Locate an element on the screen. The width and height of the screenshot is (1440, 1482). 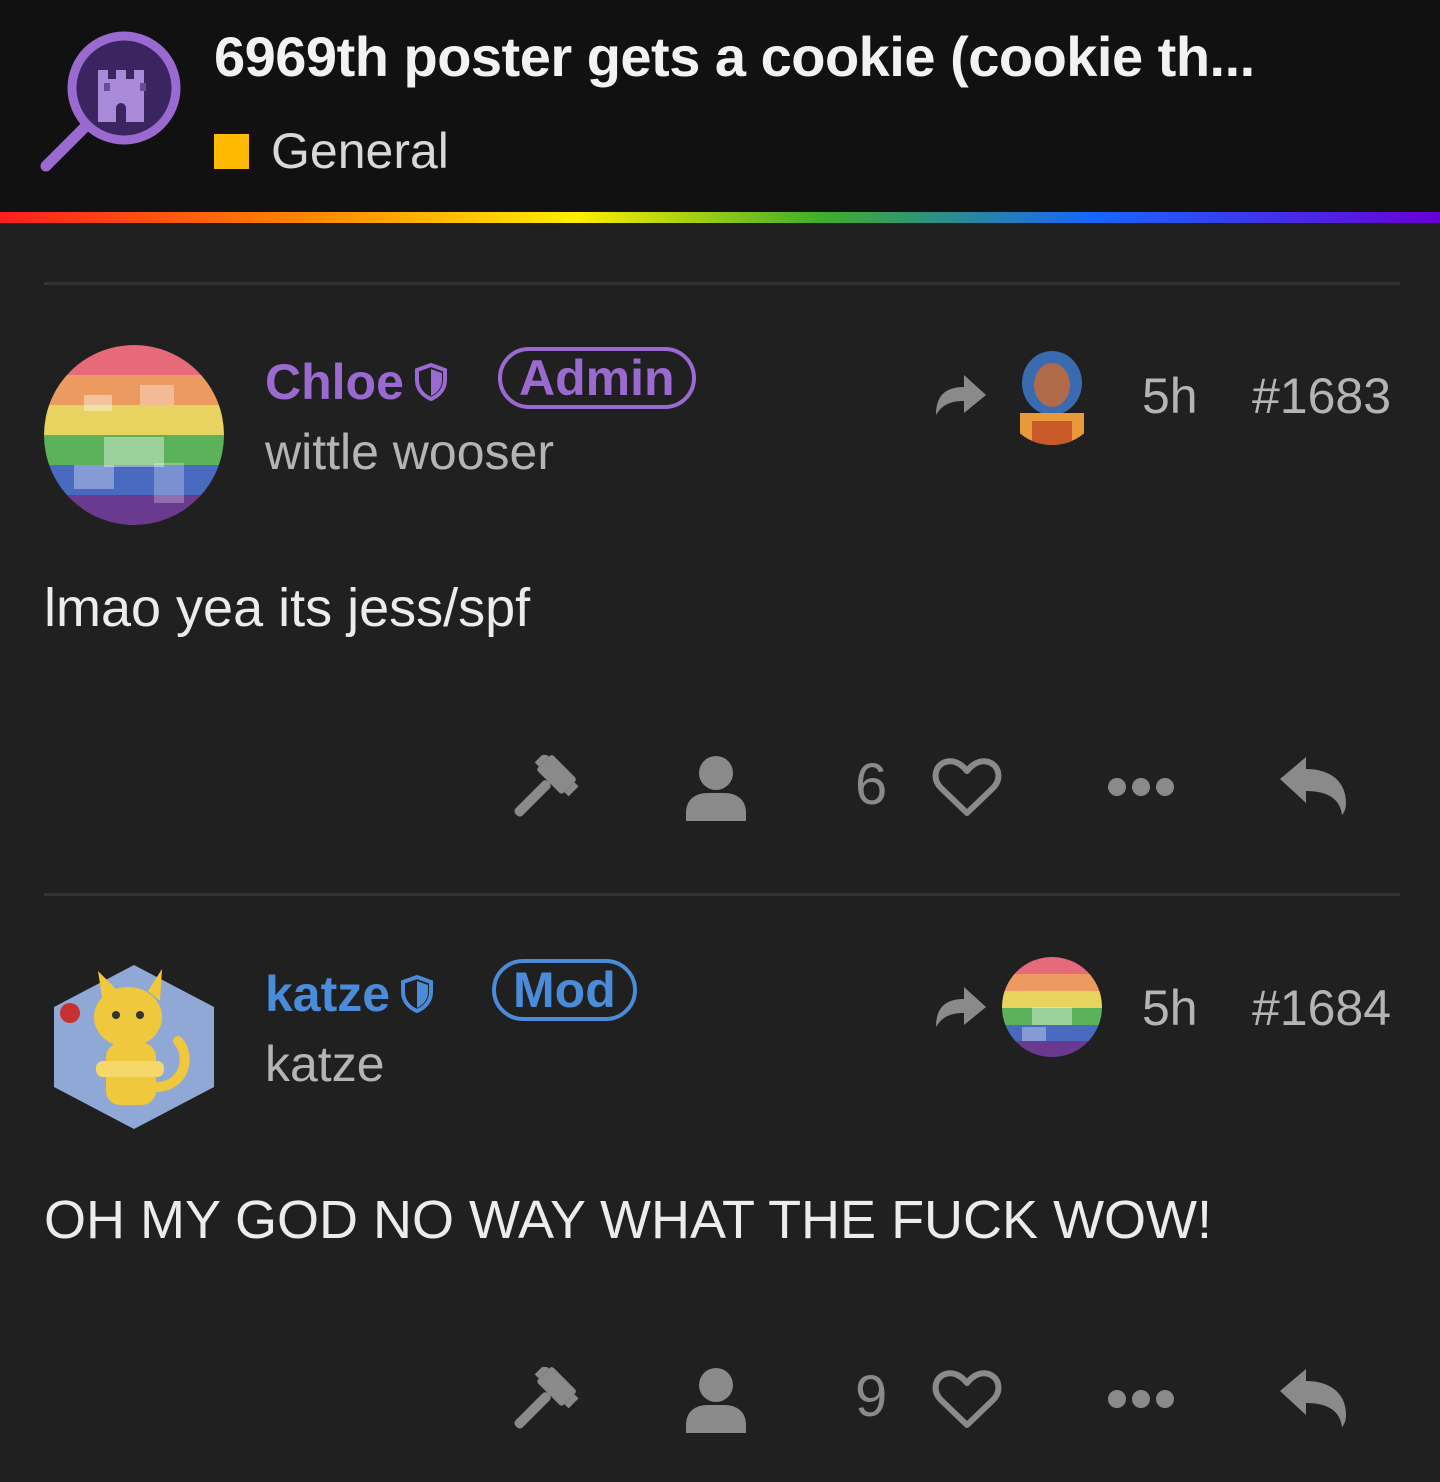
username-text: Chloe is located at coordinates (334, 382).